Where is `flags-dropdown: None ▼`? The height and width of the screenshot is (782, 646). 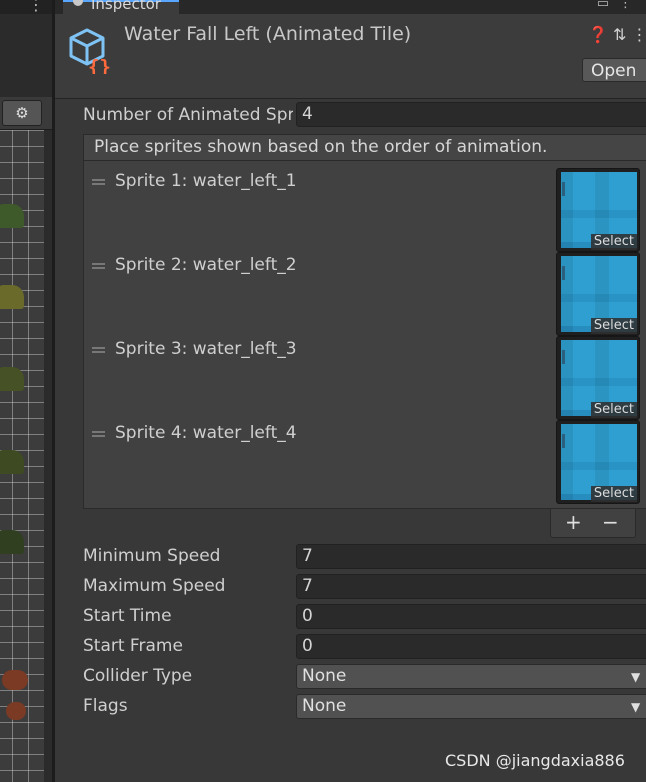
flags-dropdown: None ▼ is located at coordinates (471, 706).